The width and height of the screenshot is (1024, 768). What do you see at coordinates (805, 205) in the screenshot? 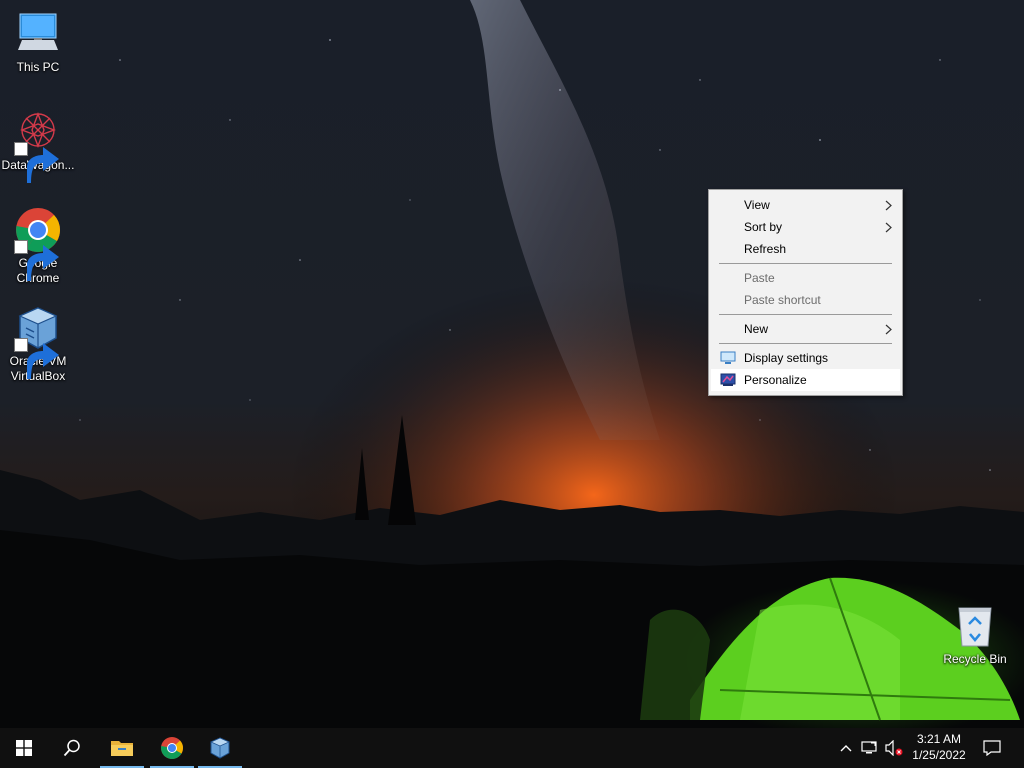
I see `menu-item-view: View` at bounding box center [805, 205].